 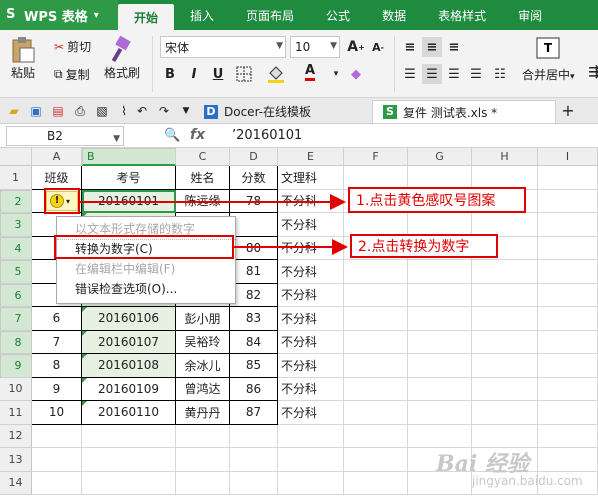 I want to click on column-header-f: F, so click(x=376, y=157).